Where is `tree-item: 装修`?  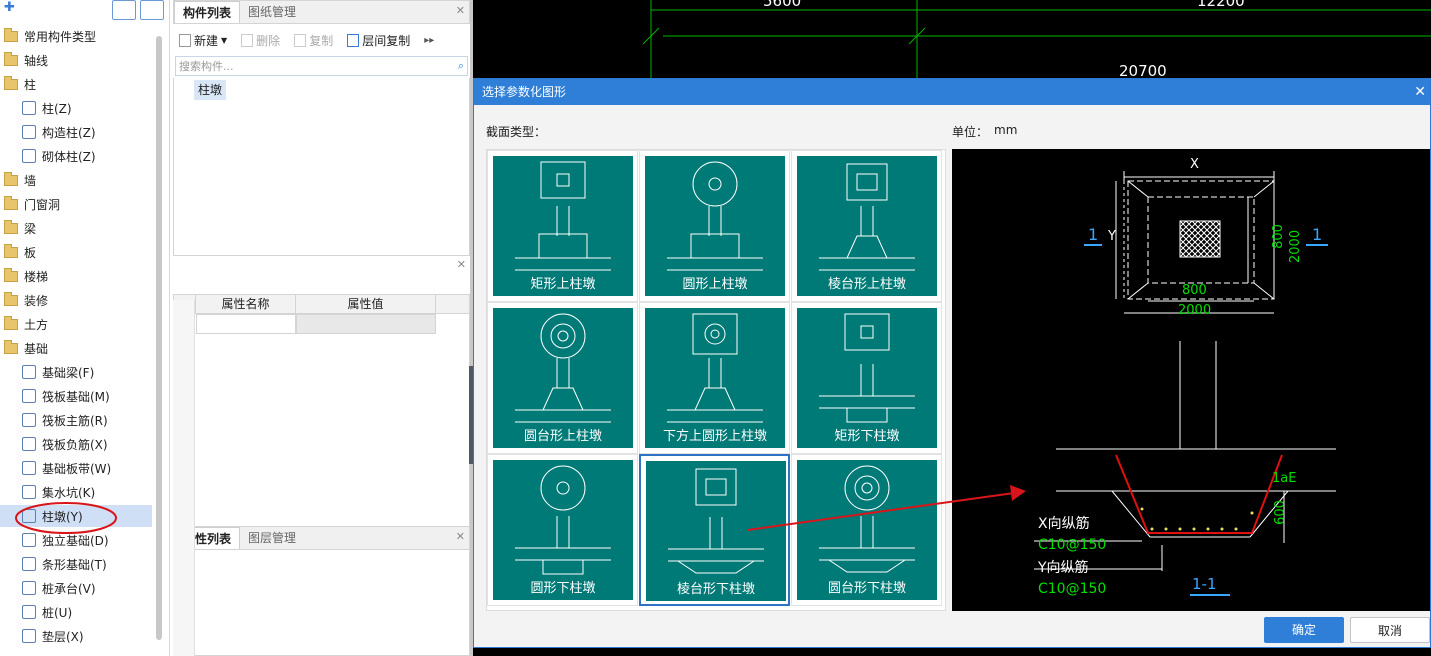
tree-item: 装修 is located at coordinates (76, 300).